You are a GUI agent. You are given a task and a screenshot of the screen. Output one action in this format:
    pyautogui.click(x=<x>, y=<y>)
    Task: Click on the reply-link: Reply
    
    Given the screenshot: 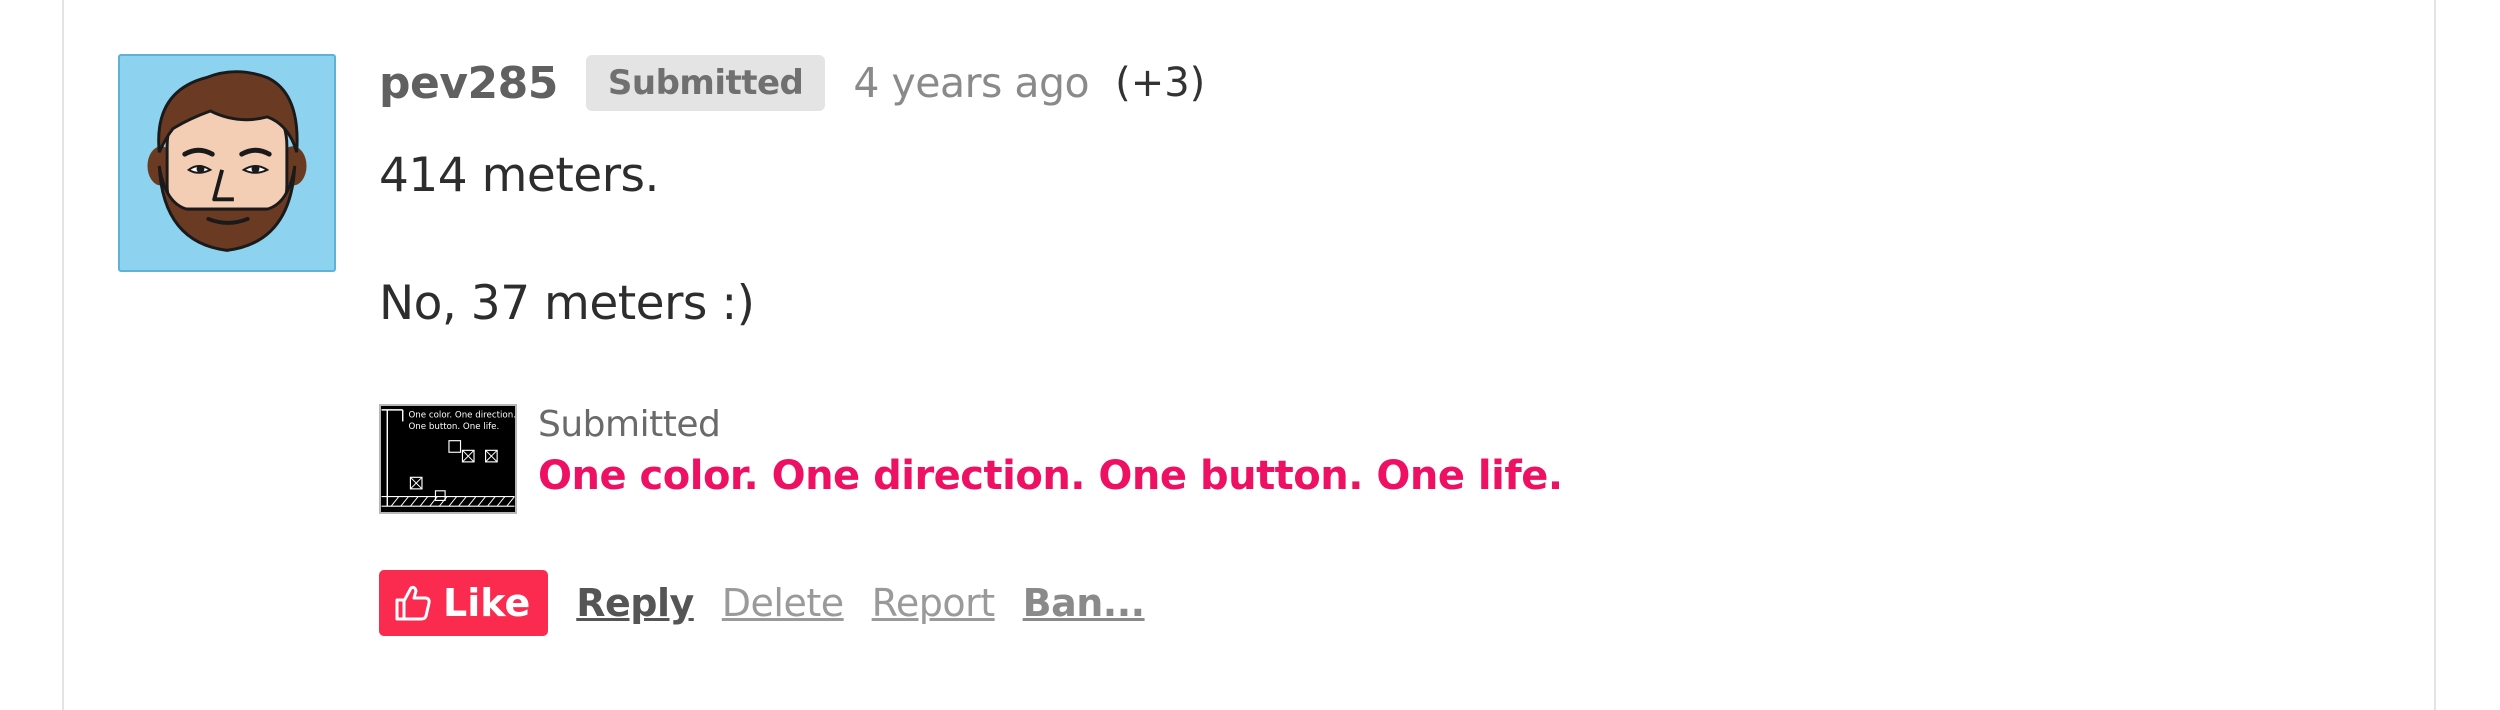 What is the action you would take?
    pyautogui.click(x=635, y=603)
    